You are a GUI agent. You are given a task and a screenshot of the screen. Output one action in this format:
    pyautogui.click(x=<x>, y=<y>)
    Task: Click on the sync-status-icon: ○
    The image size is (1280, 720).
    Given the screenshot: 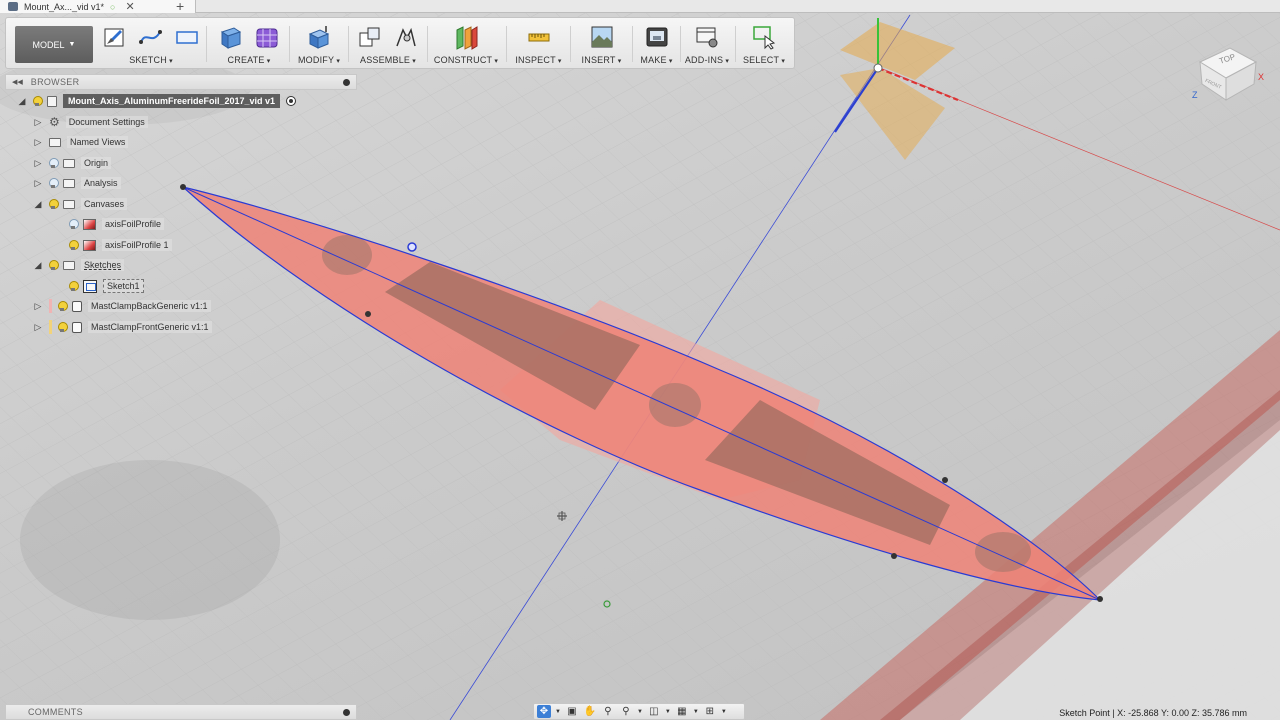 What is the action you would take?
    pyautogui.click(x=113, y=6)
    